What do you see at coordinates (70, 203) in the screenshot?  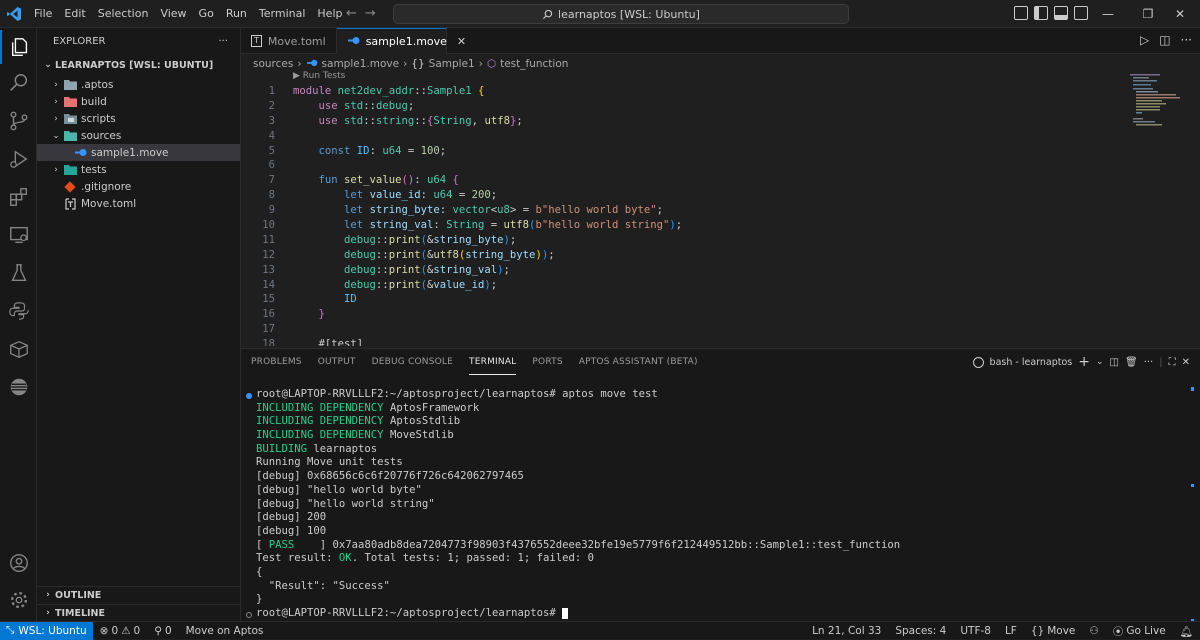 I see `toml-icon` at bounding box center [70, 203].